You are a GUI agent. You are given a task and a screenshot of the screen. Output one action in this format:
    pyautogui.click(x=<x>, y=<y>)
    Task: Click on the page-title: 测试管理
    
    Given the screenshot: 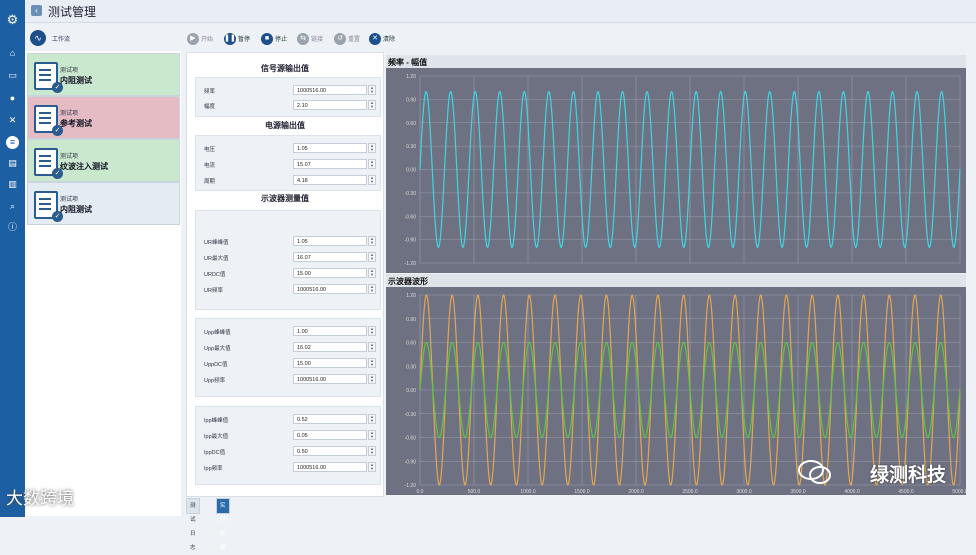 What is the action you would take?
    pyautogui.click(x=72, y=12)
    